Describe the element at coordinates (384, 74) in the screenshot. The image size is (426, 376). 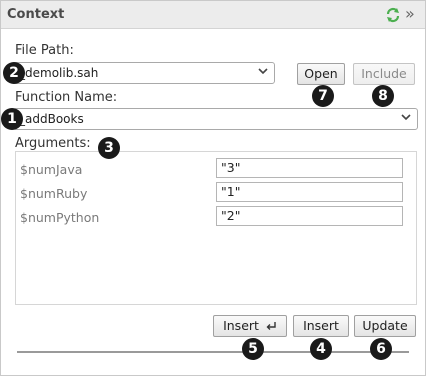
I see `include-button: Include` at that location.